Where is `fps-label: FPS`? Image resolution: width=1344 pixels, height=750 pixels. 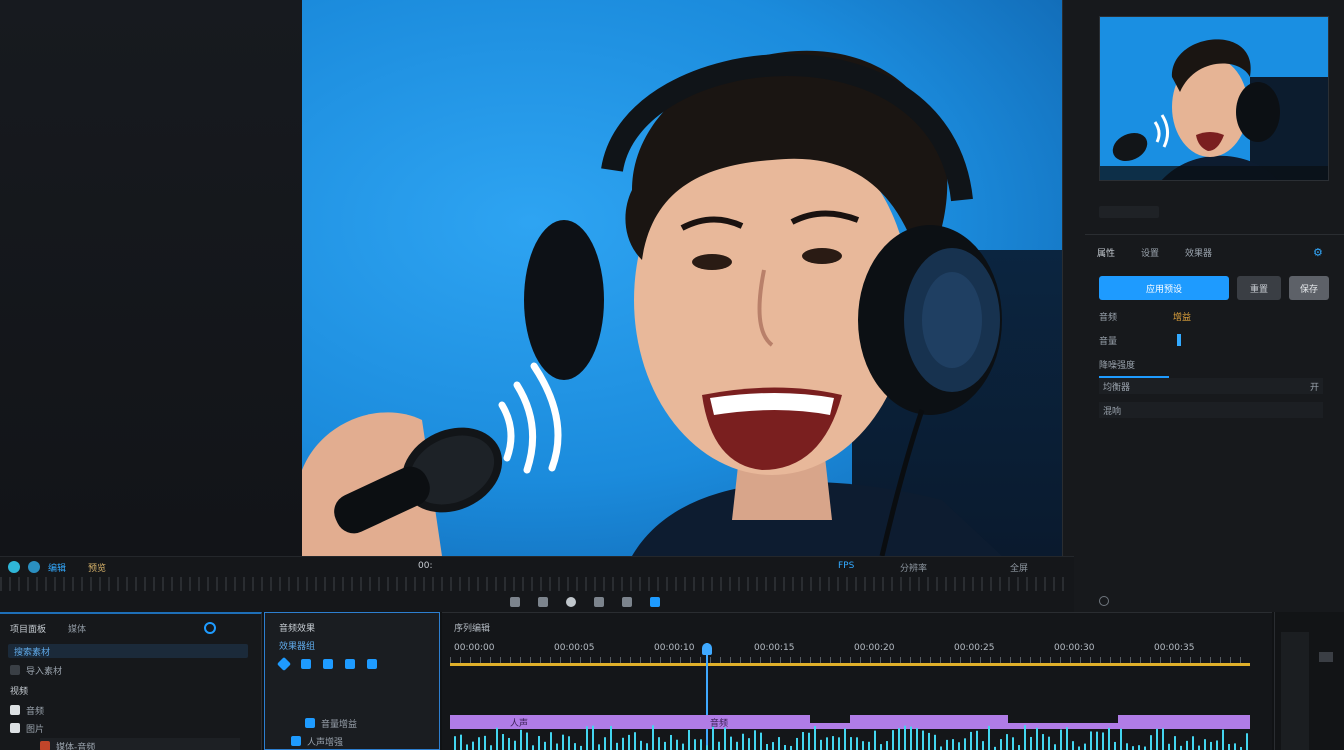 fps-label: FPS is located at coordinates (846, 566).